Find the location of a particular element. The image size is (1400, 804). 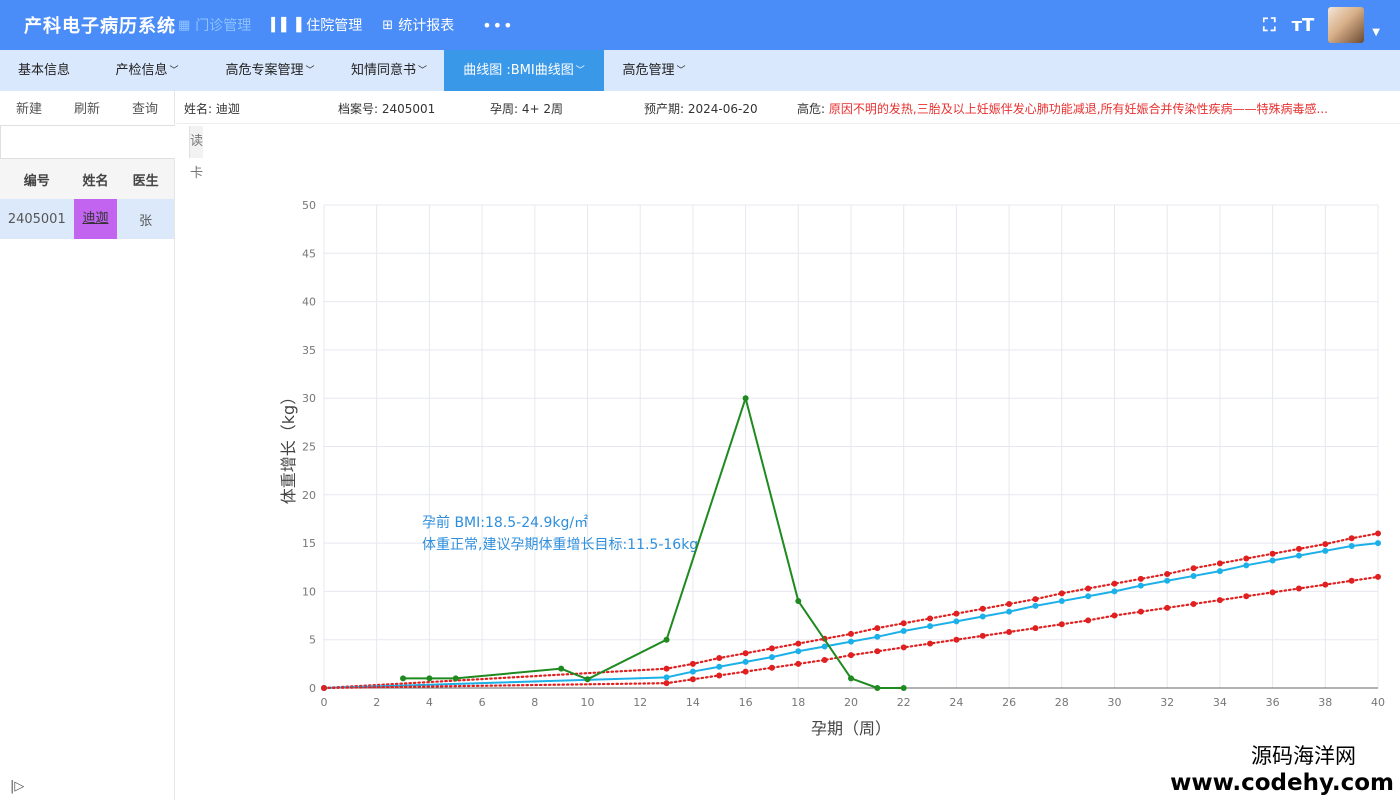

refresh-button: 刷新 is located at coordinates (87, 107).